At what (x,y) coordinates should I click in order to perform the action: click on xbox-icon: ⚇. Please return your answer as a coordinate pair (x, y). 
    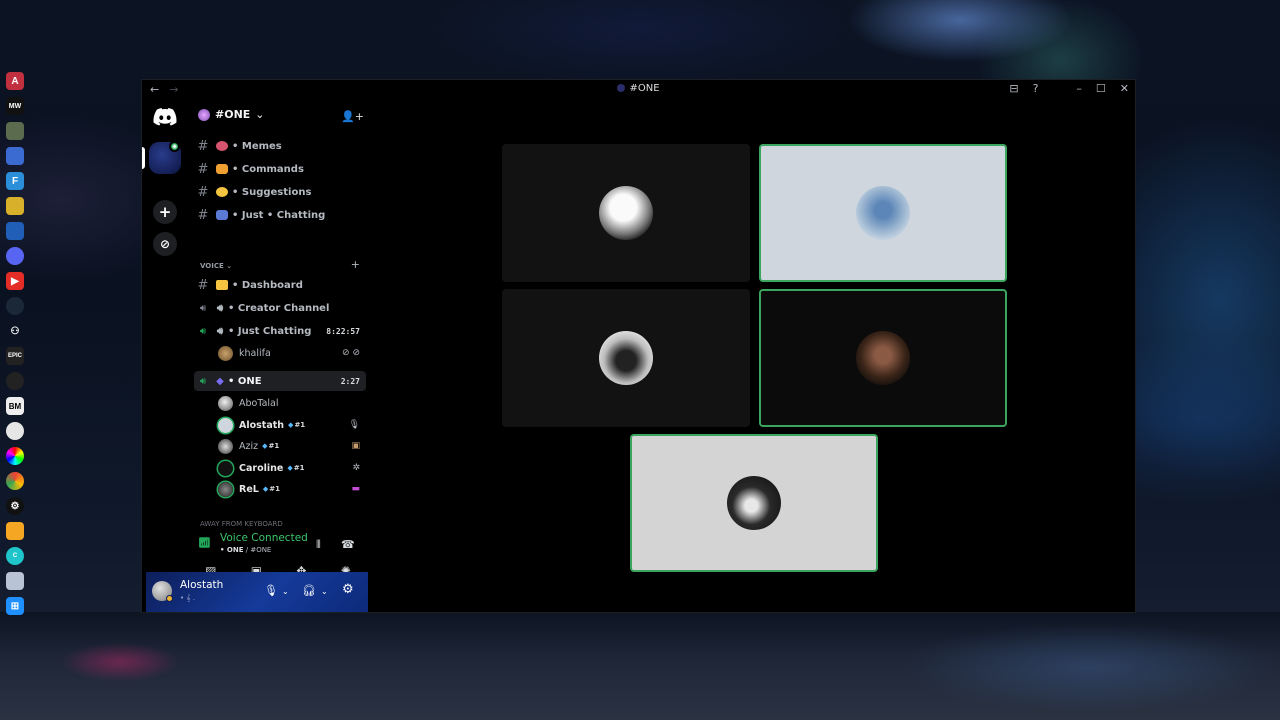
    Looking at the image, I should click on (15, 331).